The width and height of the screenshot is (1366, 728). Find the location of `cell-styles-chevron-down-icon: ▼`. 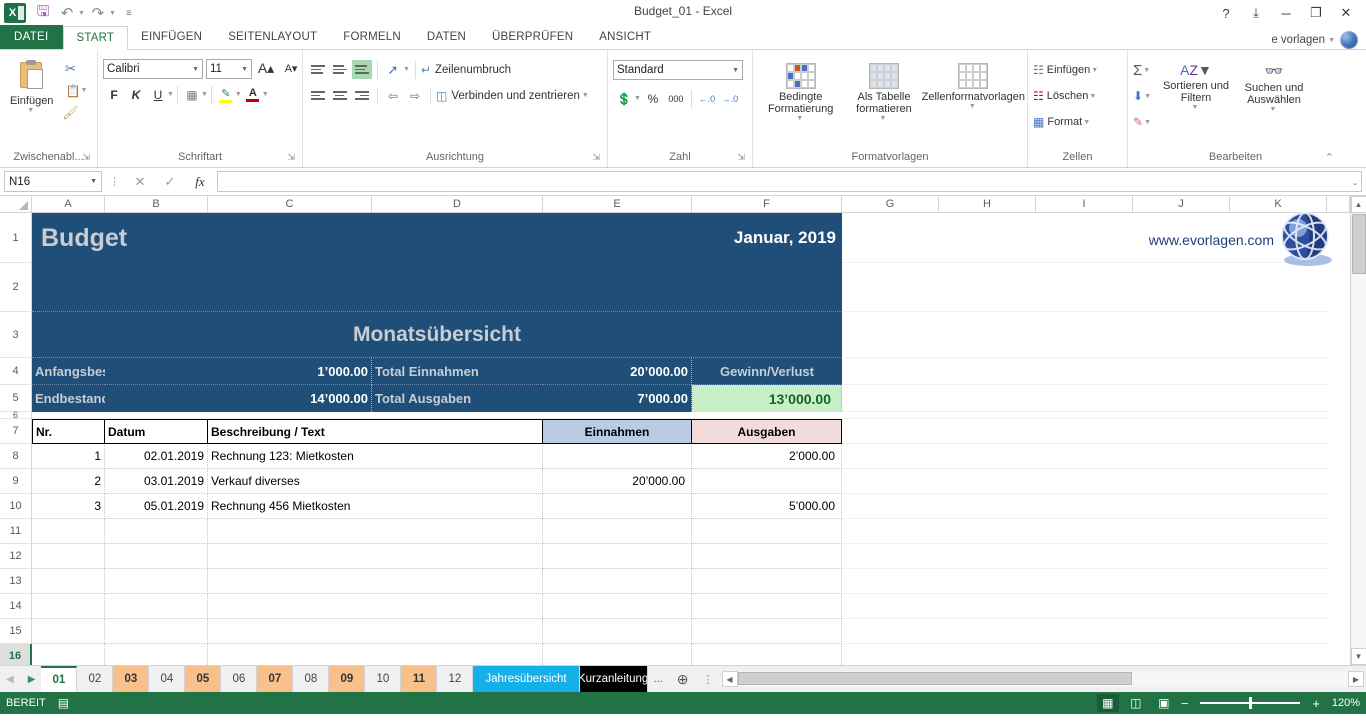

cell-styles-chevron-down-icon: ▼ is located at coordinates (972, 106).